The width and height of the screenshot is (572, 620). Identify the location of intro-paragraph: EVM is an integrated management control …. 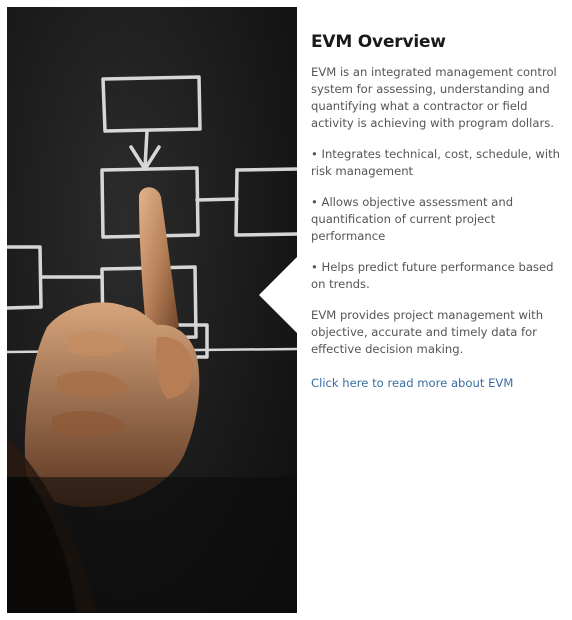
(434, 97).